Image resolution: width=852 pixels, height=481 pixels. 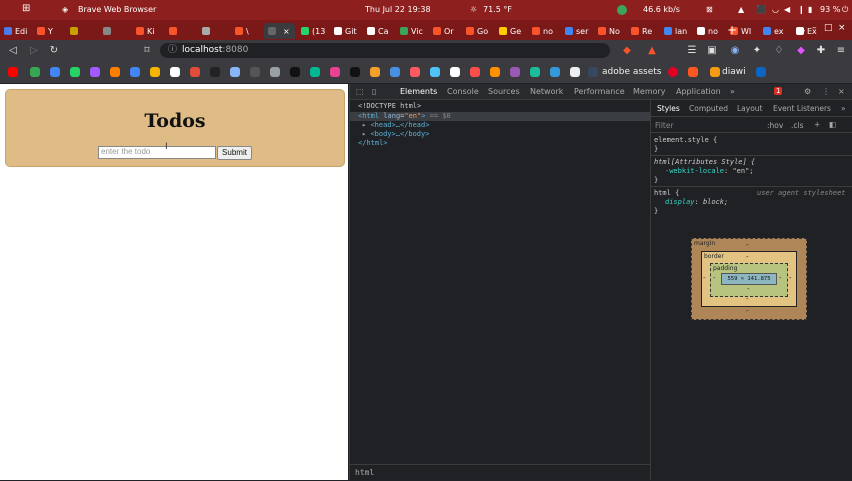 I want to click on wifi-icon: ◡, so click(x=775, y=9).